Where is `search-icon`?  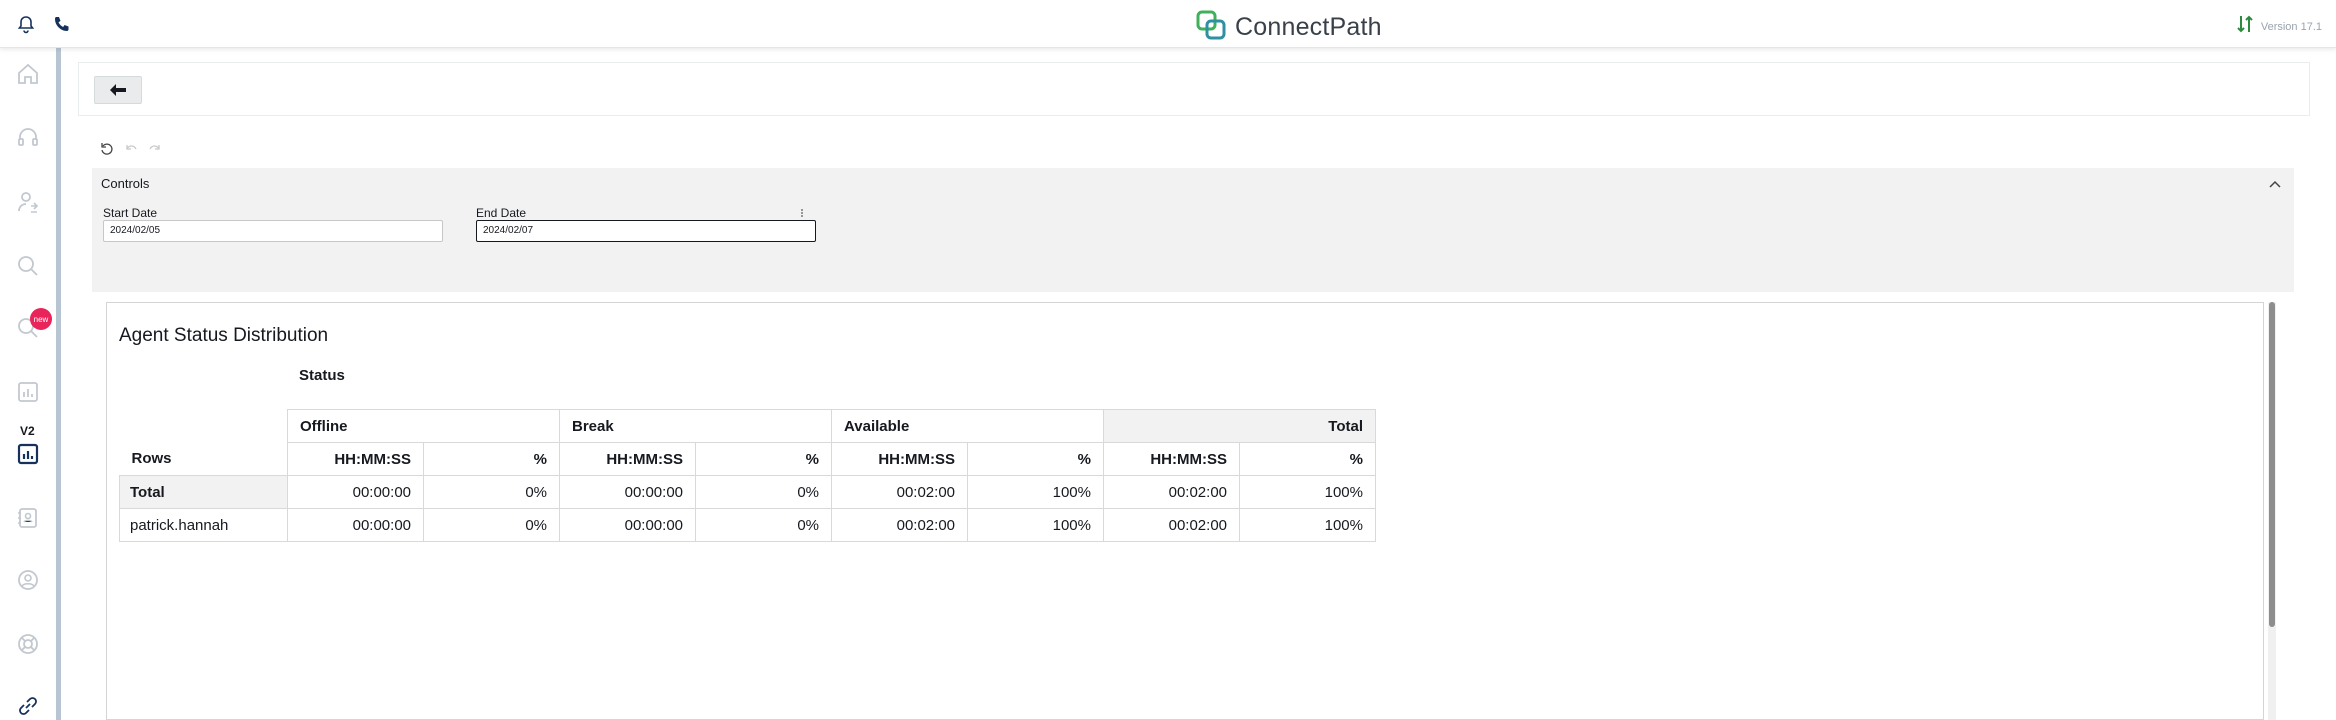
search-icon is located at coordinates (28, 266).